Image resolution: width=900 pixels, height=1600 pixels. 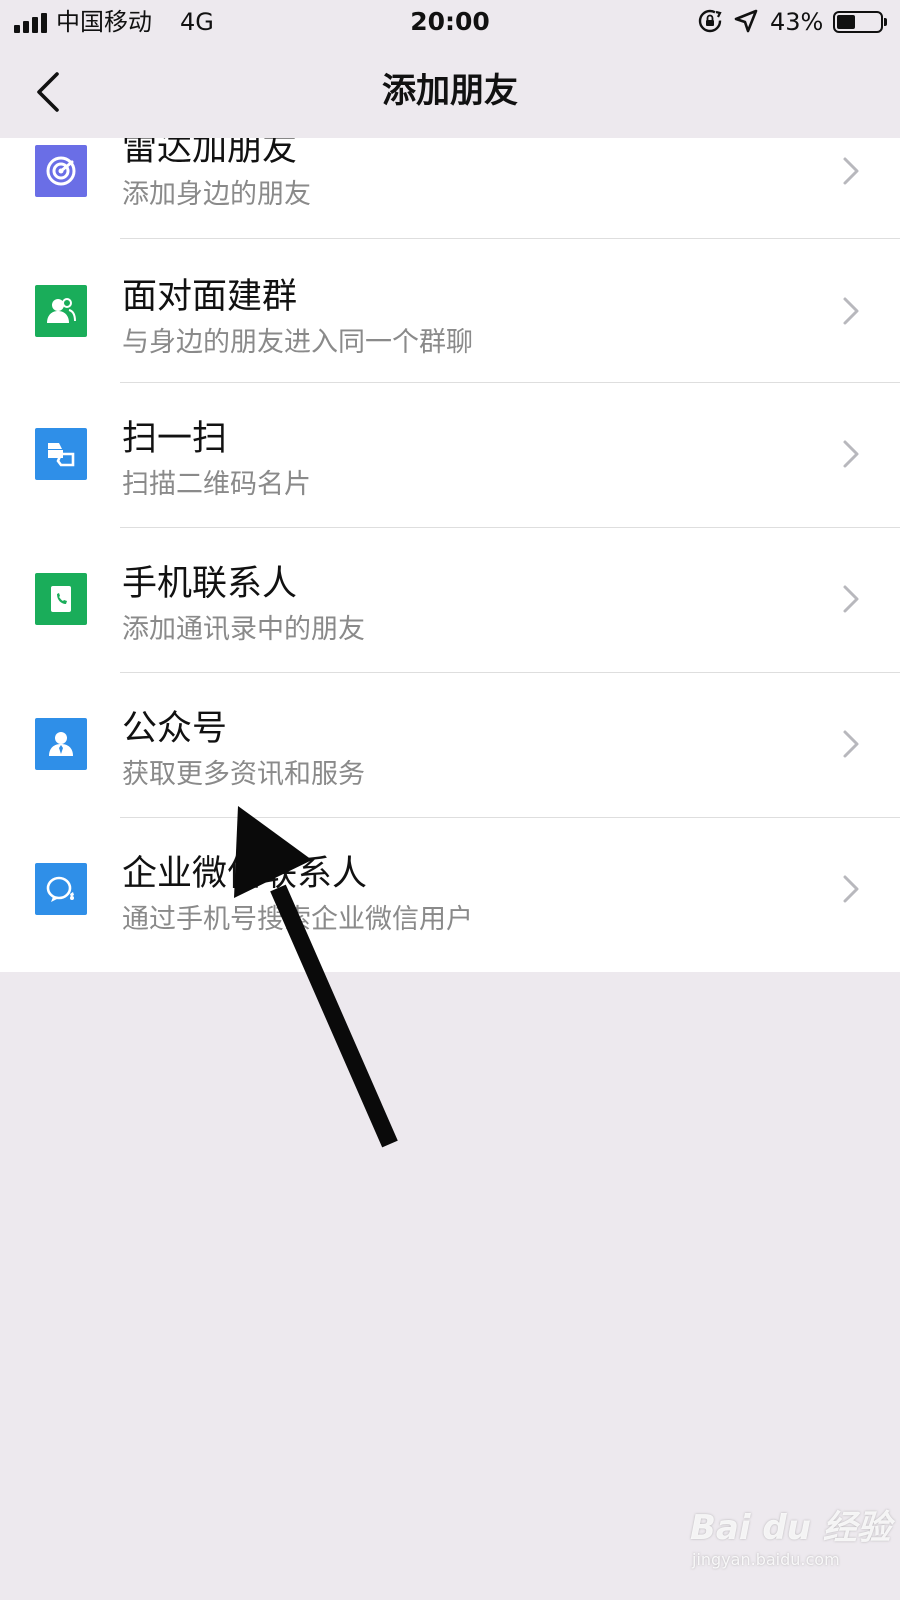 What do you see at coordinates (61, 311) in the screenshot?
I see `face-to-face-group-icon` at bounding box center [61, 311].